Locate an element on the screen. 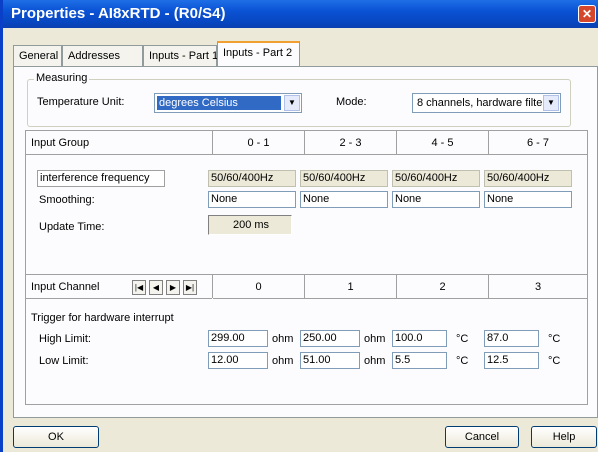  low-limit-field: 51.00 is located at coordinates (330, 360).